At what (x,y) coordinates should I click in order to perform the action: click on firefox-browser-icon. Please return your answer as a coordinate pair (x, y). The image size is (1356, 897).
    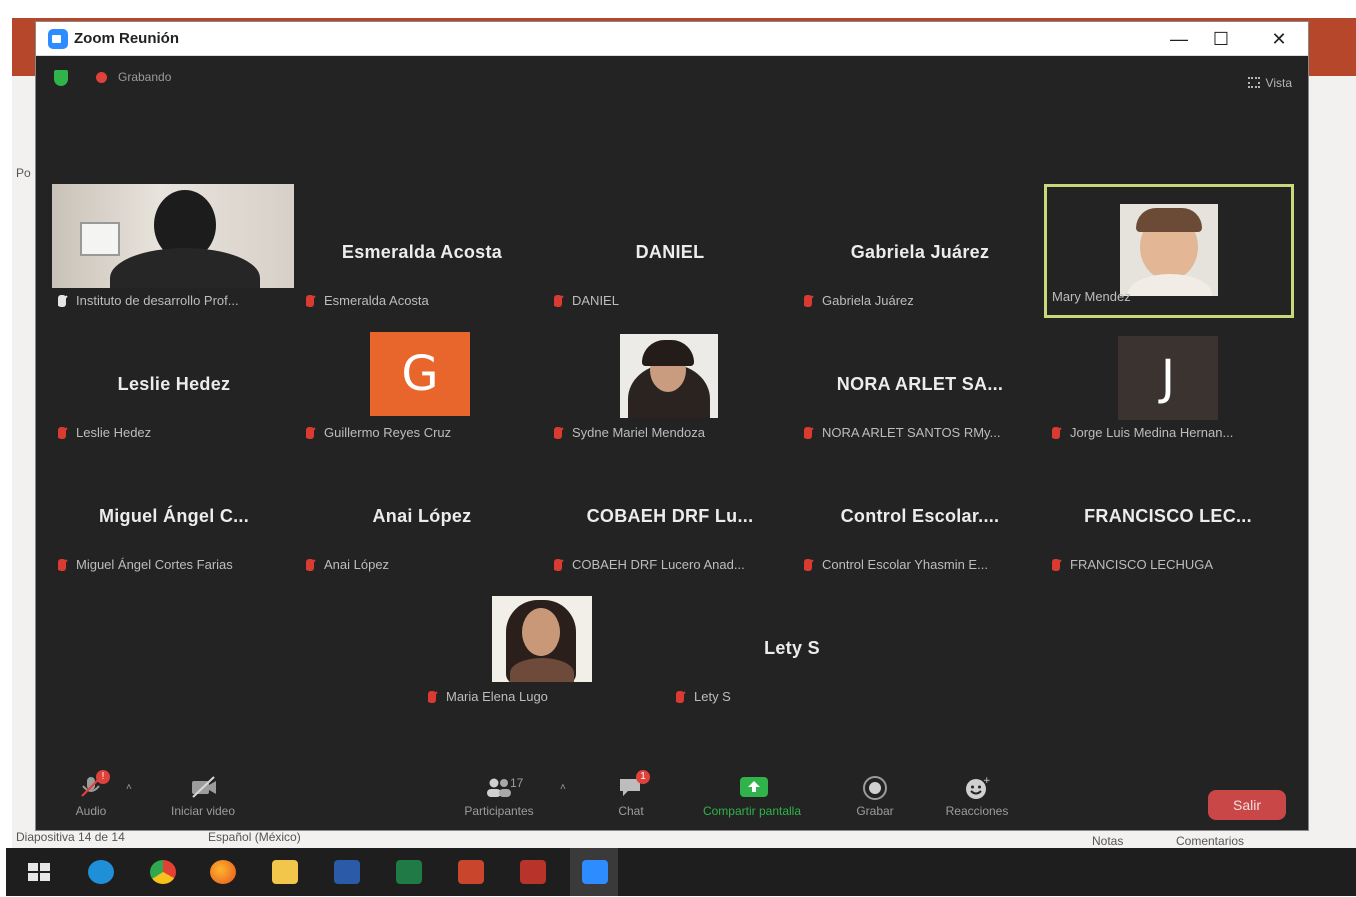
    Looking at the image, I should click on (223, 872).